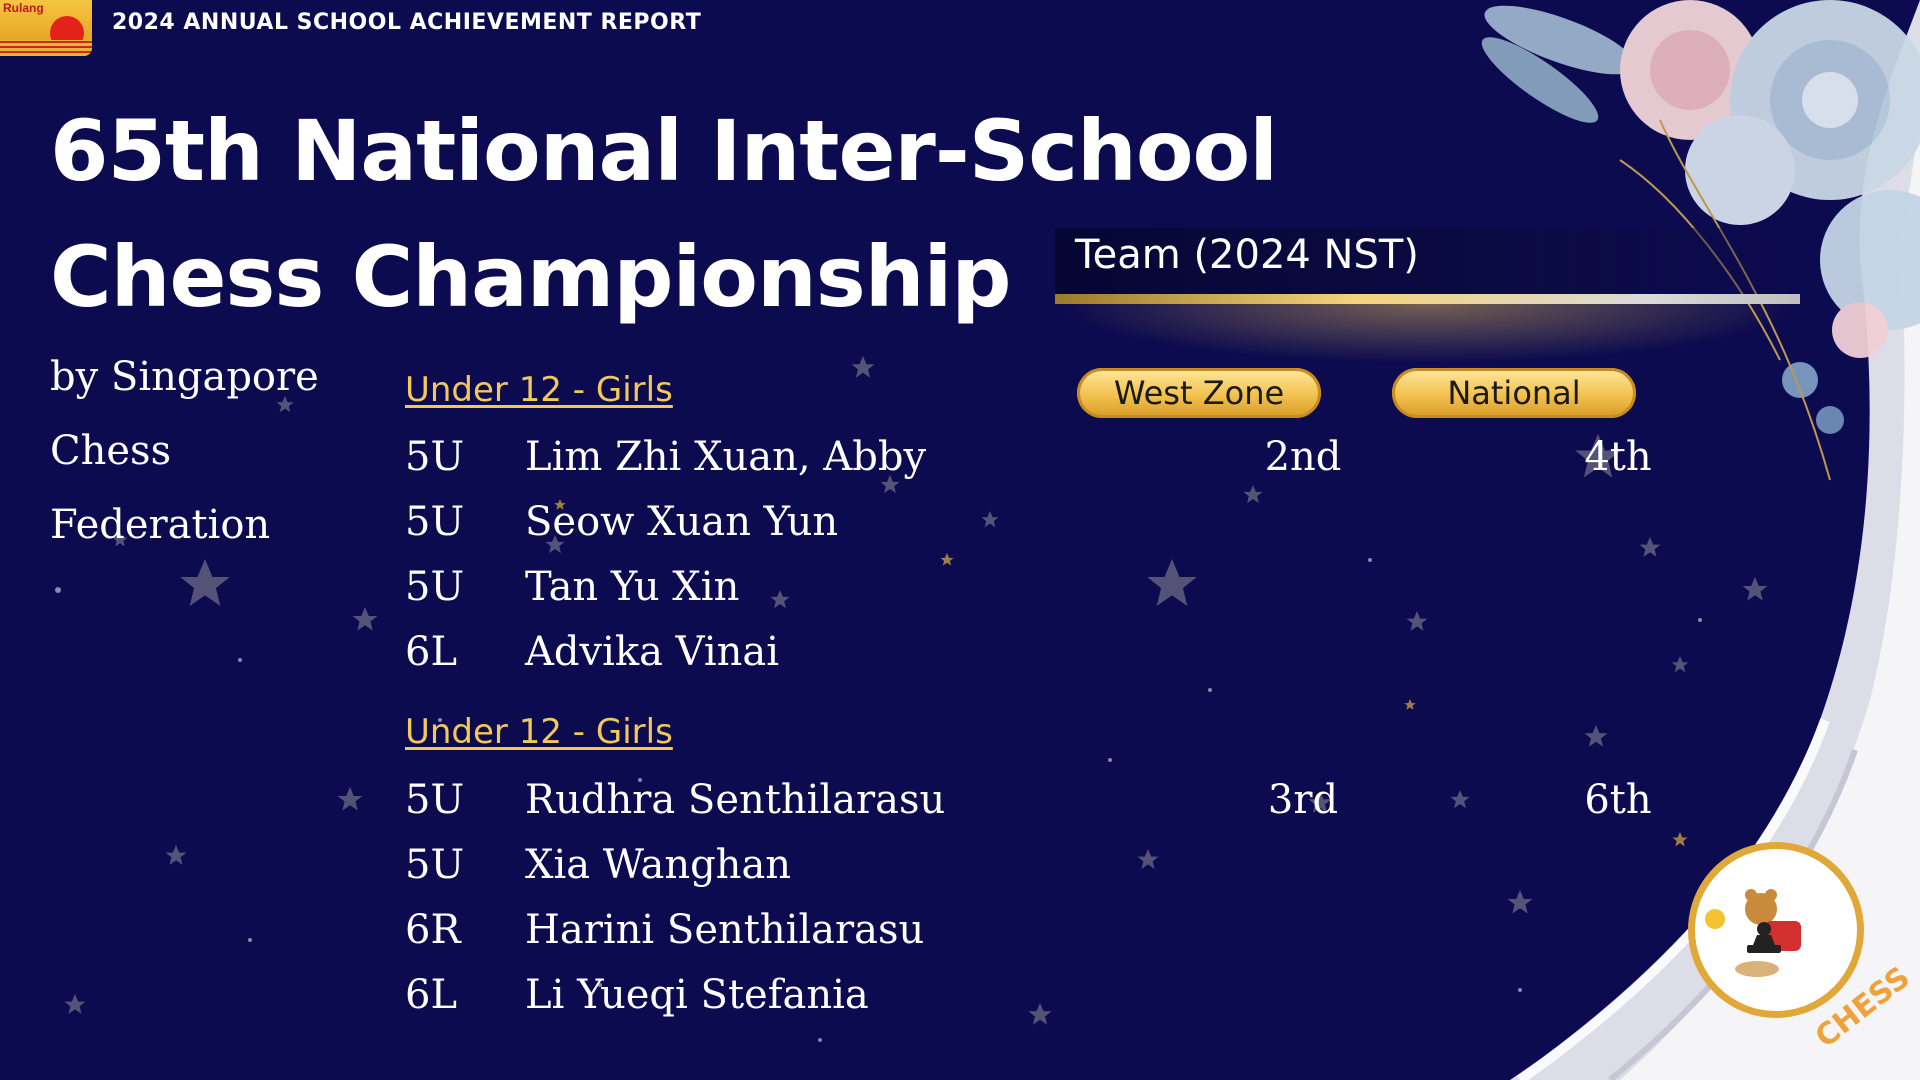  I want to click on table-row: 5U Seow Xuan Yun, so click(1005, 529).